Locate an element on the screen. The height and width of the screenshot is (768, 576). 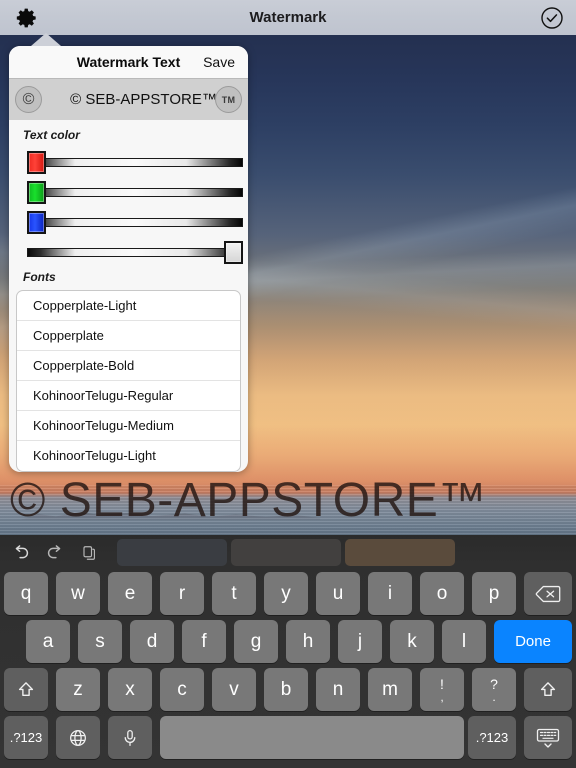
key-s: s is located at coordinates (100, 641).